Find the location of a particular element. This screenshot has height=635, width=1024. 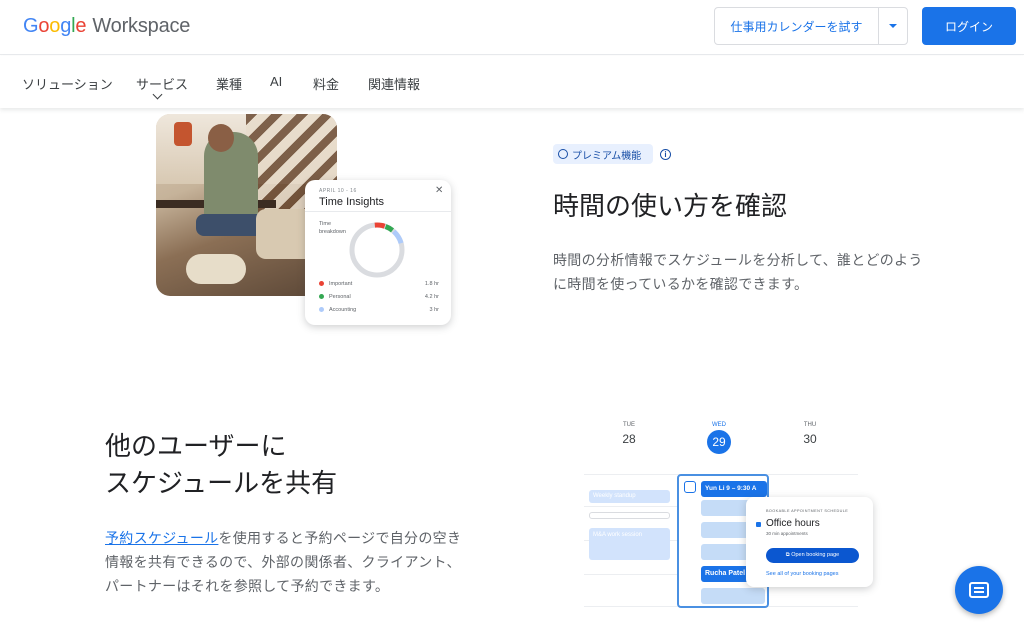

open-booking-page-button: ⧉ Open booking page is located at coordinates (812, 555).